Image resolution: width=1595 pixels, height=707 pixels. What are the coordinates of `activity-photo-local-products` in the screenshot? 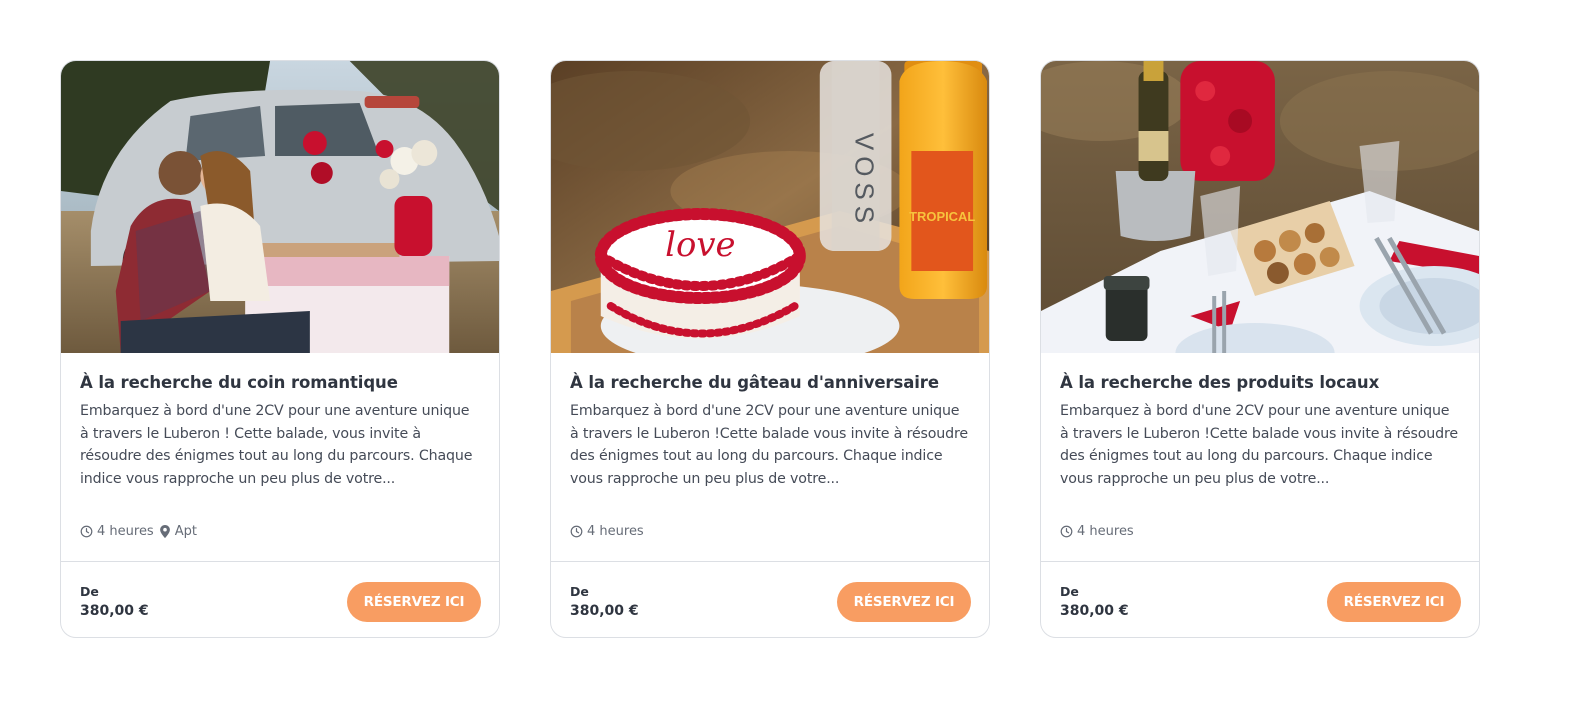 It's located at (1260, 207).